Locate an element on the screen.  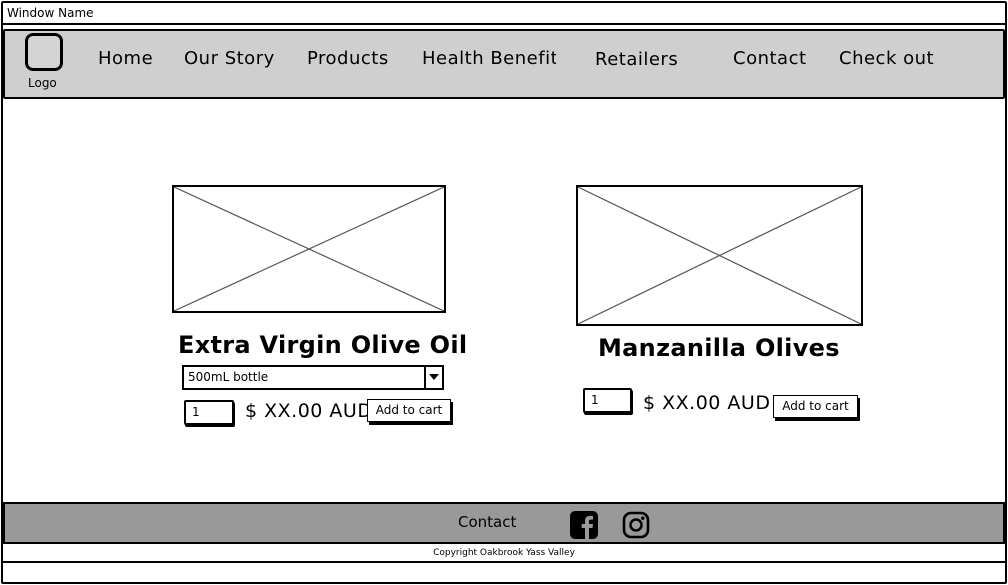
nav-our-story: Our Story is located at coordinates (229, 58).